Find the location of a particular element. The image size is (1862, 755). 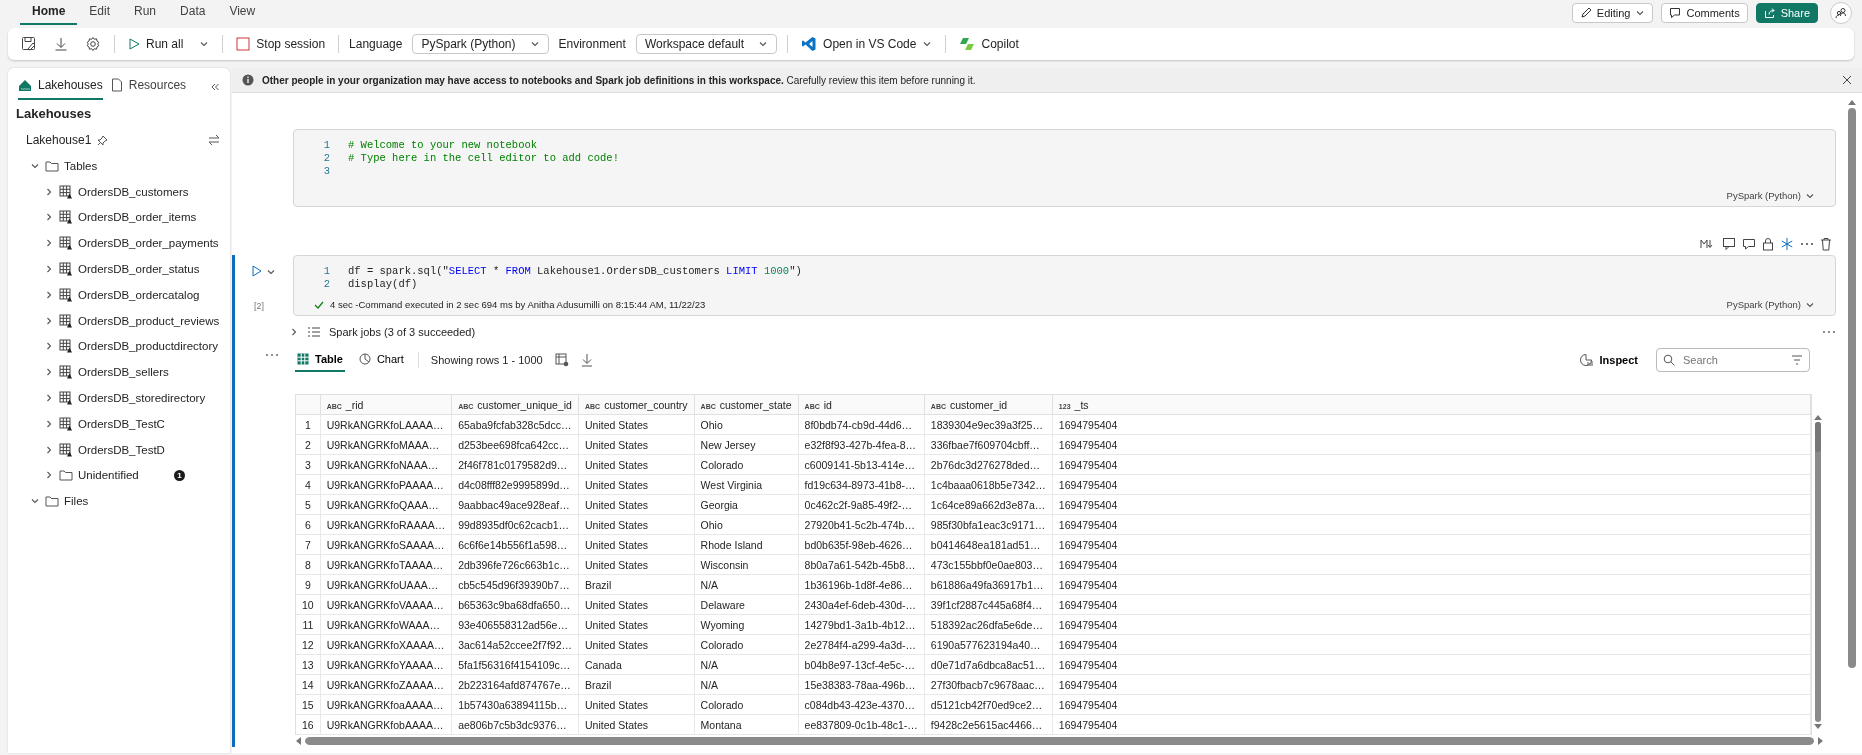

search-box: Search is located at coordinates (1733, 360).